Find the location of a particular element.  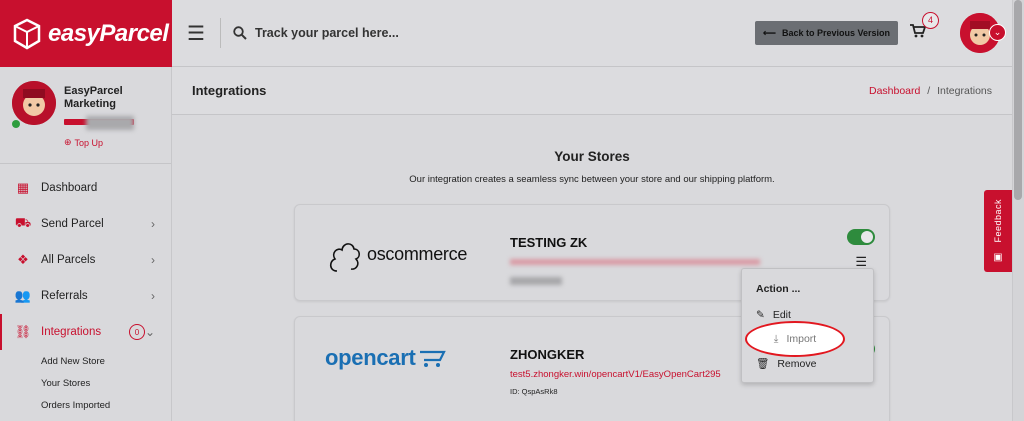

remove-menu-item: 🗑 Remove is located at coordinates (786, 364).